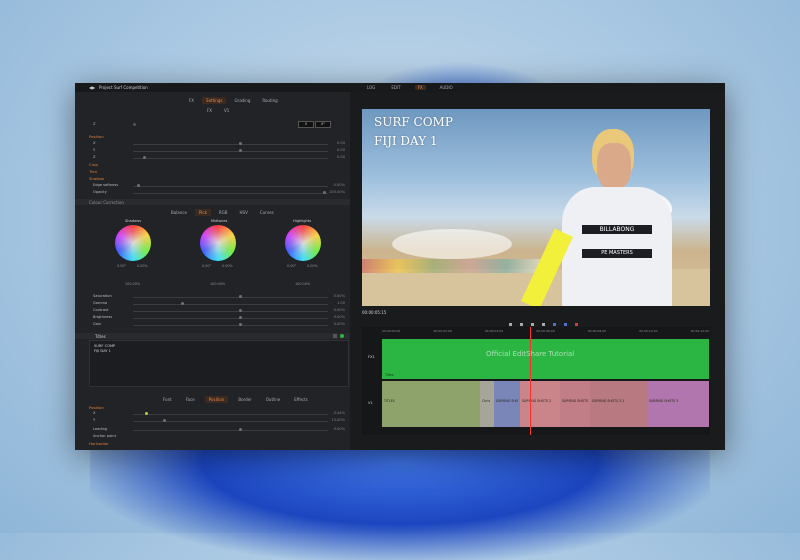 The width and height of the screenshot is (800, 560). I want to click on text-position-y-row: Y 13.00%, so click(219, 420).